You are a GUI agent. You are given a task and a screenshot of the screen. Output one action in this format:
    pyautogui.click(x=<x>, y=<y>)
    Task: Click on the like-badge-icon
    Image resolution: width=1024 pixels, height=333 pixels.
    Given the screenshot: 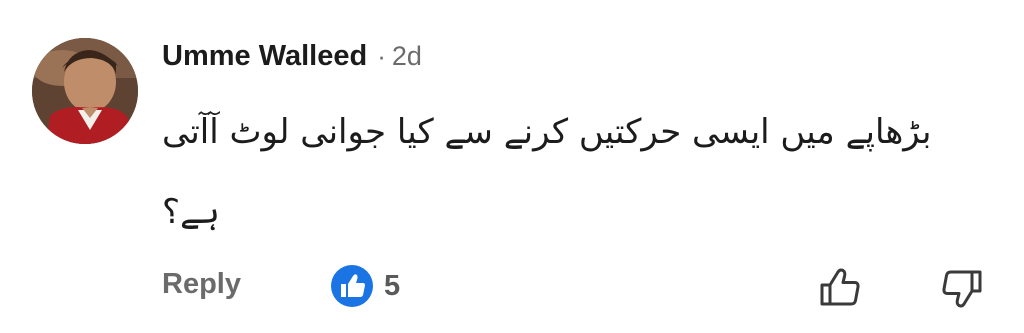 What is the action you would take?
    pyautogui.click(x=352, y=286)
    